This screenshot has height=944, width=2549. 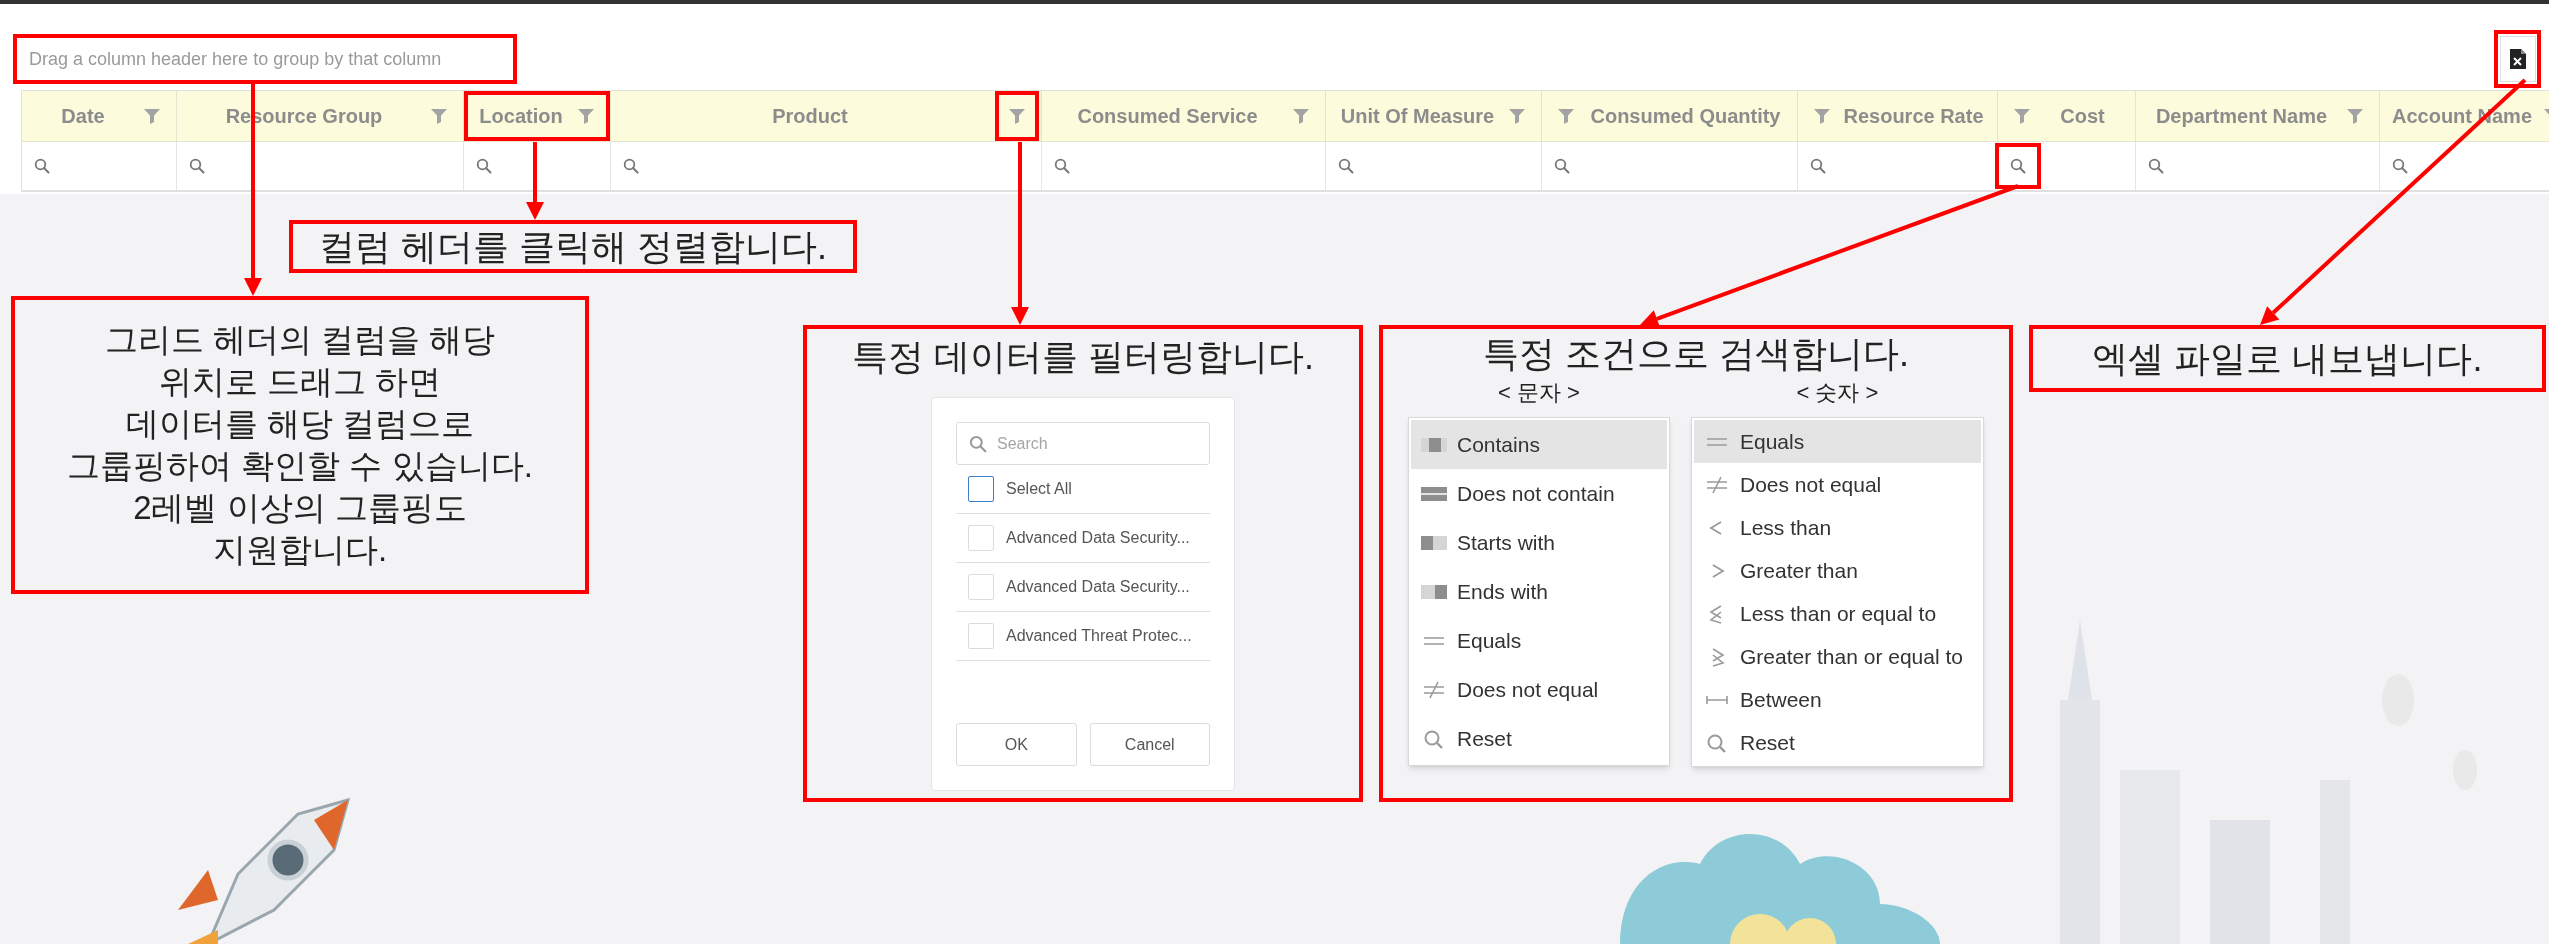 I want to click on export-callout: 엑셀 파일로 내보냅니다., so click(x=2287, y=358).